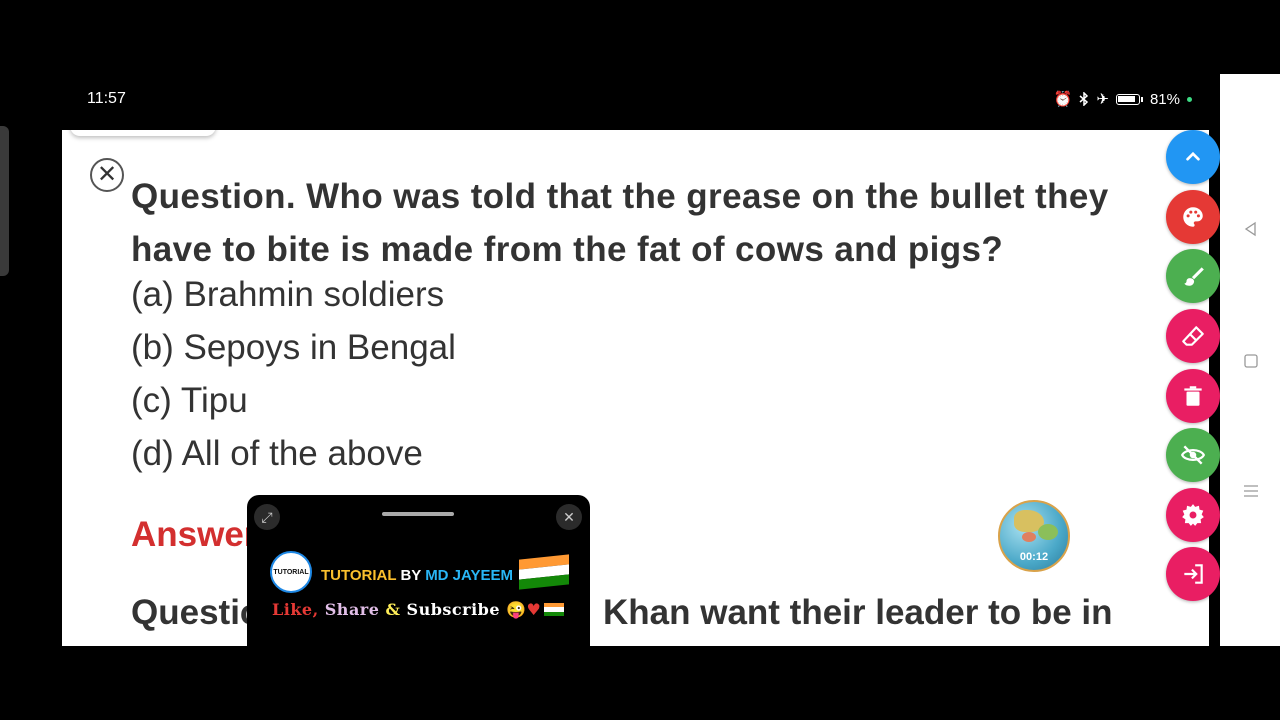 The width and height of the screenshot is (1280, 720). I want to click on bluetooth-icon, so click(1084, 99).